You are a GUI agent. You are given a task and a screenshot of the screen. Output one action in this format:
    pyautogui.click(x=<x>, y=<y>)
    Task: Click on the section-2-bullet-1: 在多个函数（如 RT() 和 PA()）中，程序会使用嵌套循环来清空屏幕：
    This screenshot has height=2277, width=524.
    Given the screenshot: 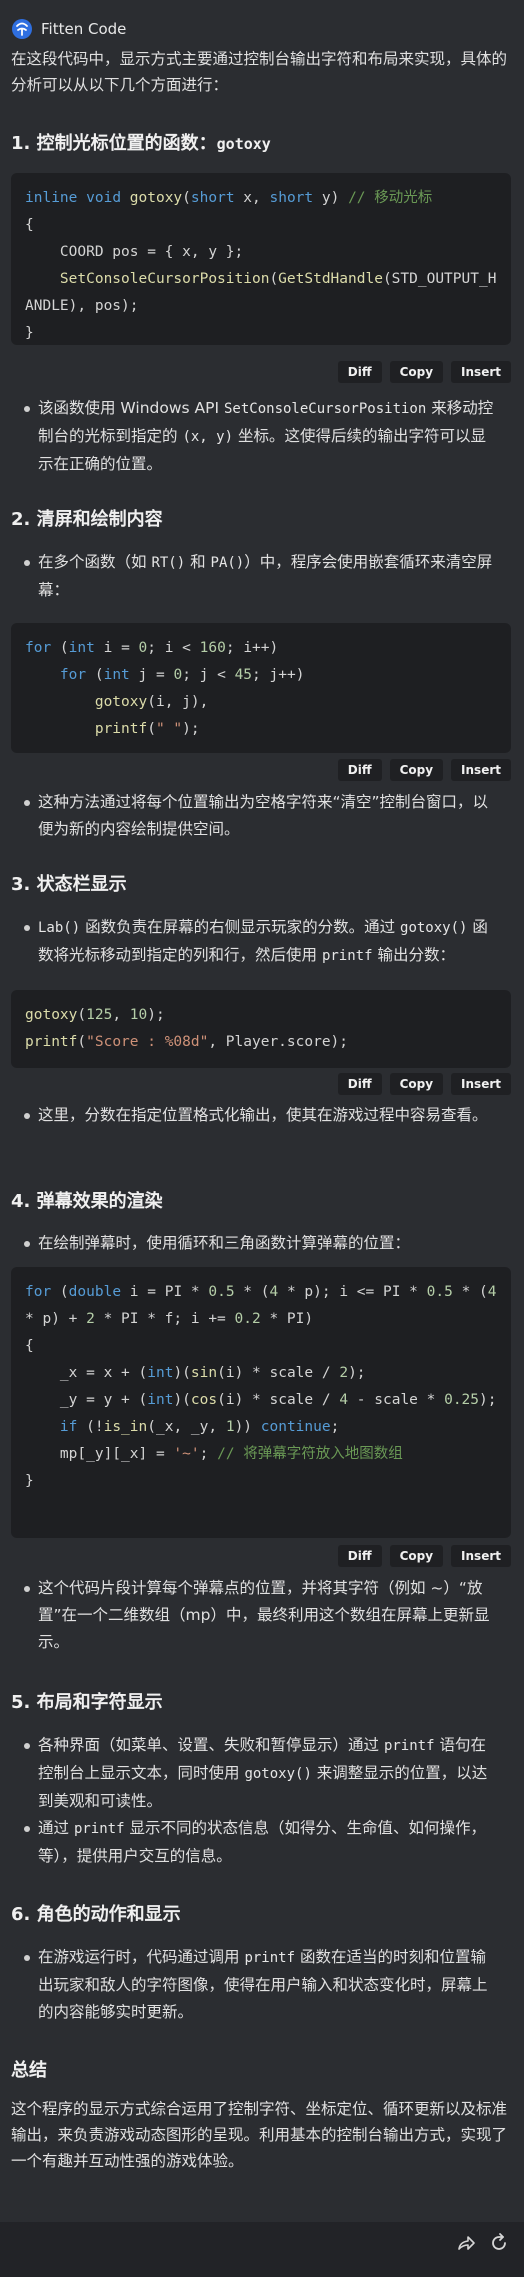 What is the action you would take?
    pyautogui.click(x=262, y=576)
    